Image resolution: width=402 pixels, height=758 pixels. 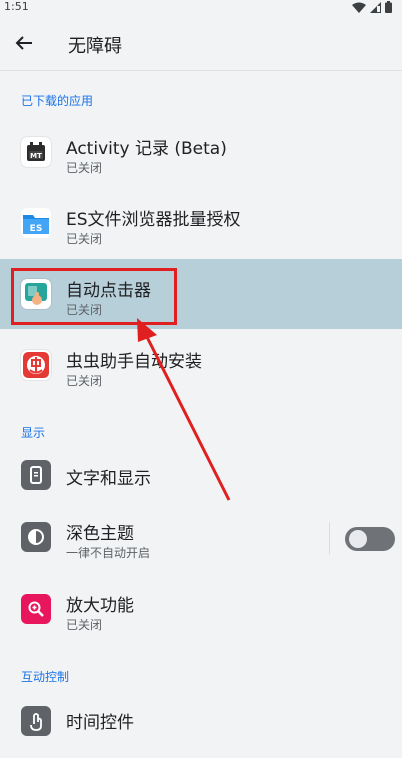 What do you see at coordinates (201, 8) in the screenshot?
I see `status-bar: 1:51` at bounding box center [201, 8].